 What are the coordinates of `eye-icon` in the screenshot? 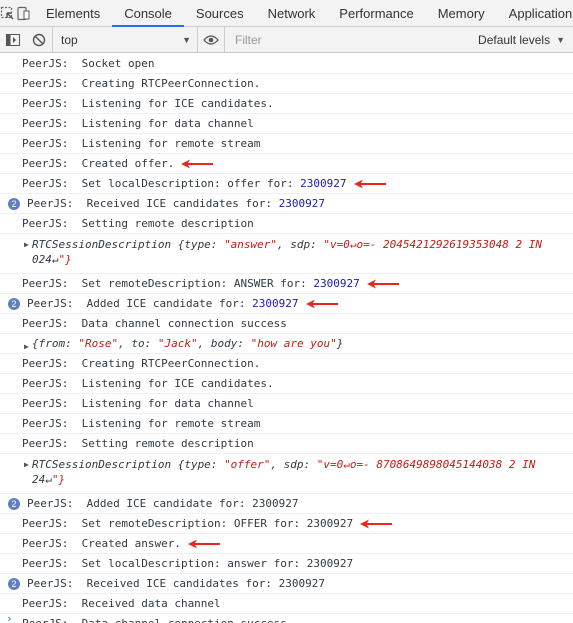 It's located at (211, 39).